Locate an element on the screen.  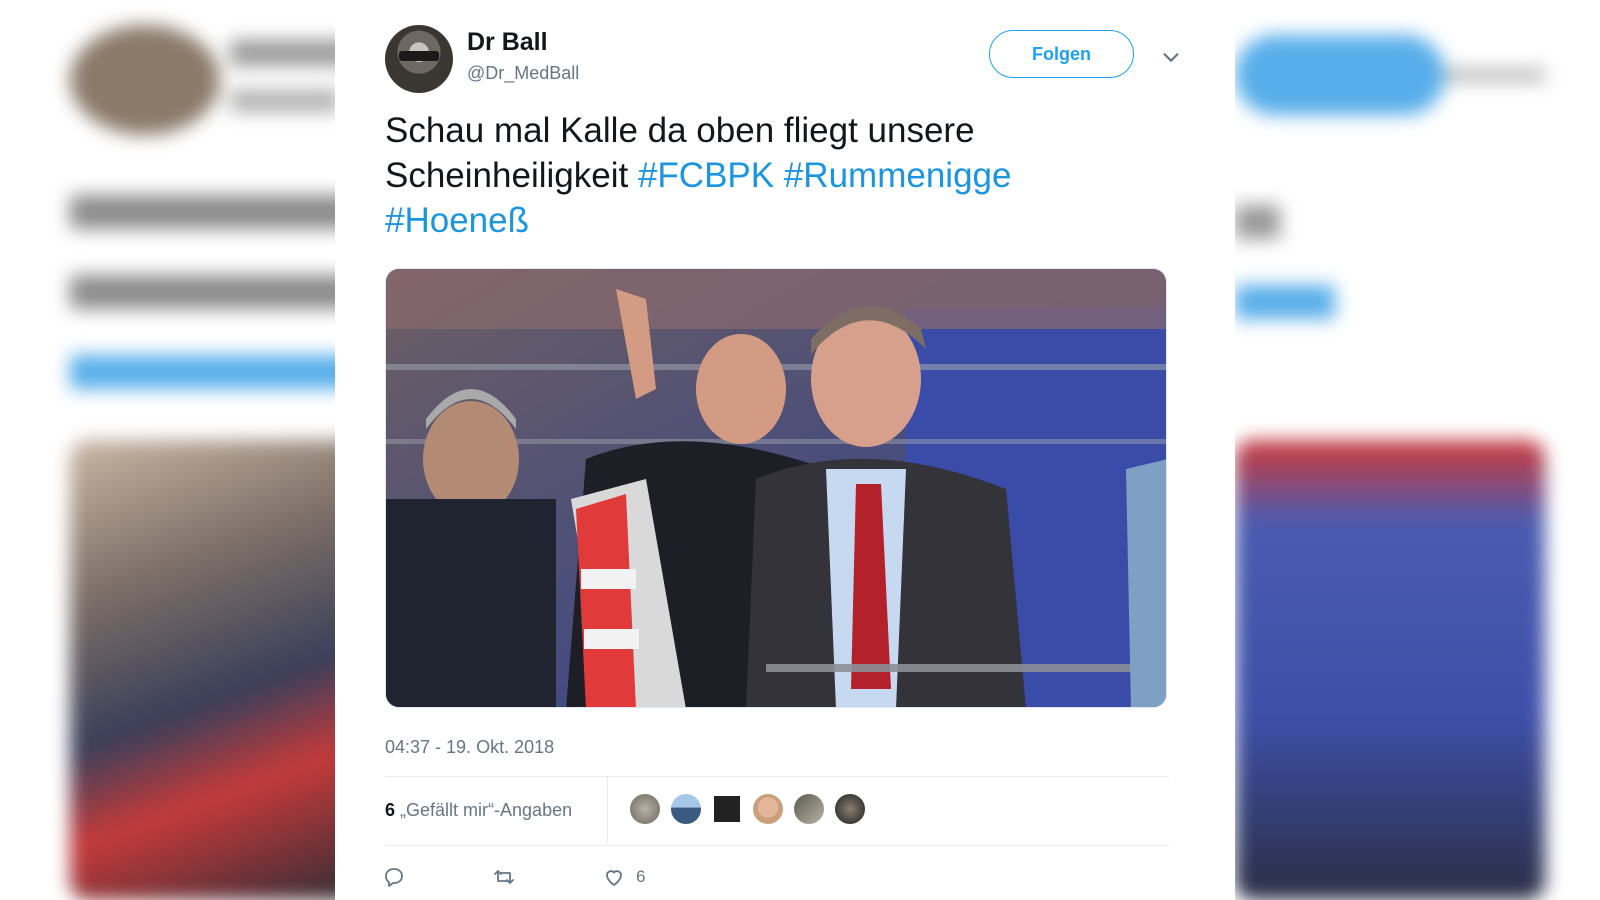
reply-icon is located at coordinates (394, 877).